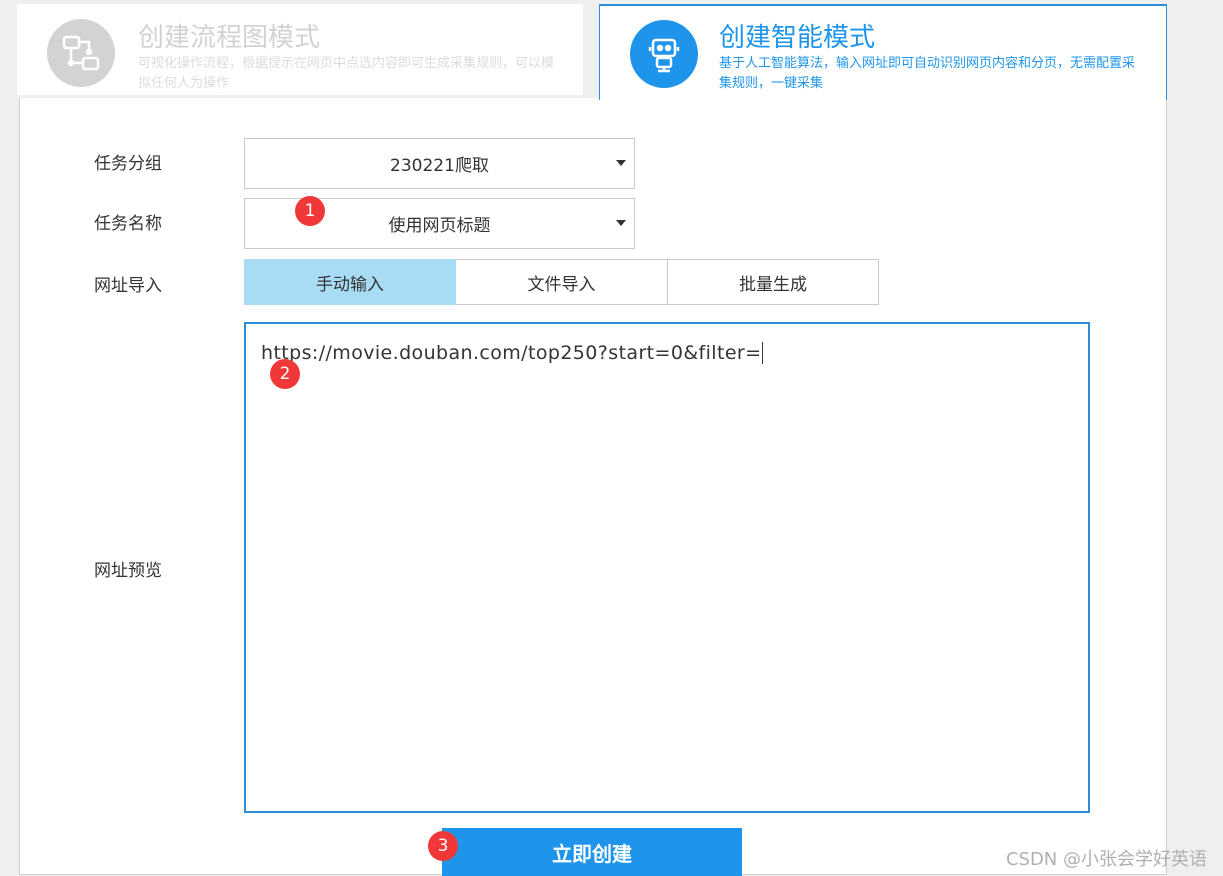 Image resolution: width=1223 pixels, height=876 pixels. Describe the element at coordinates (229, 38) in the screenshot. I see `tab-flowchart-title: 创建流程图模式` at that location.